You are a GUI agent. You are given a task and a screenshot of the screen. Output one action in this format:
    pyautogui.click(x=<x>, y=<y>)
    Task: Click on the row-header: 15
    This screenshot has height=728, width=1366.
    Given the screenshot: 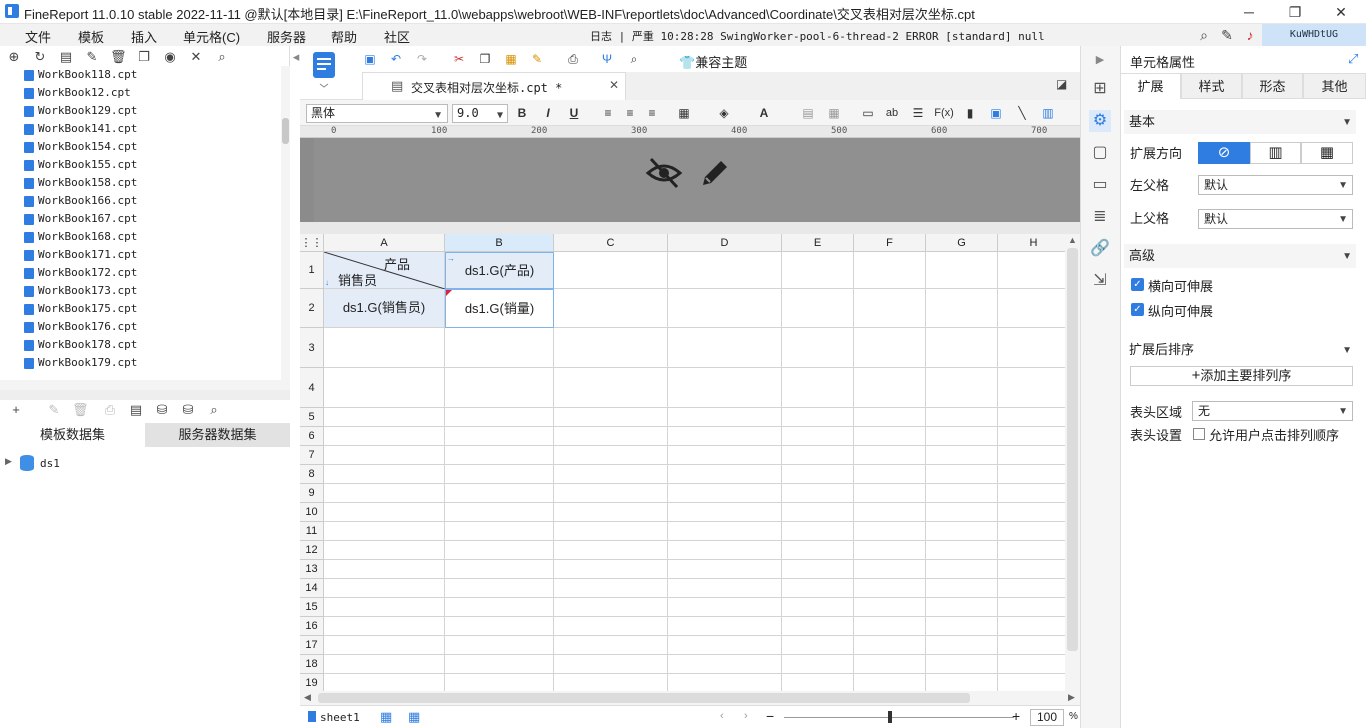 What is the action you would take?
    pyautogui.click(x=312, y=607)
    